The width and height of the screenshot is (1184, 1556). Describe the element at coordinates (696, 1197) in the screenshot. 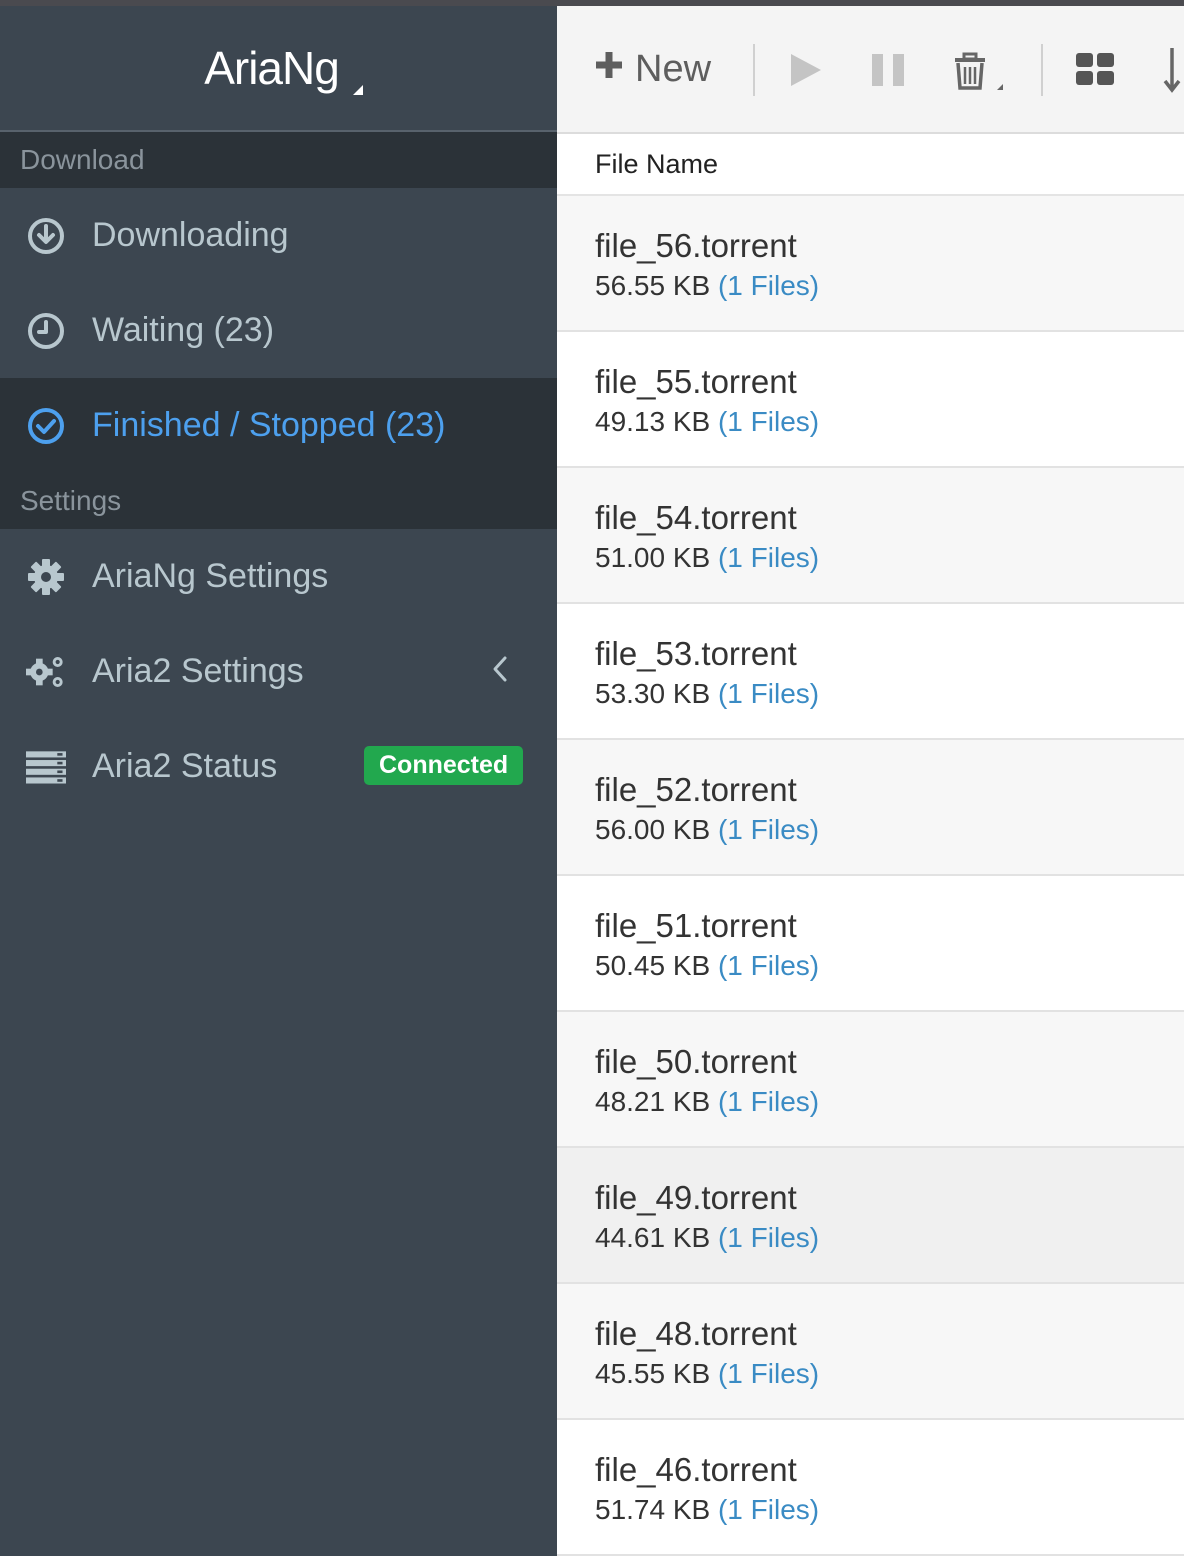

I see `file-name: file_49.torrent` at that location.